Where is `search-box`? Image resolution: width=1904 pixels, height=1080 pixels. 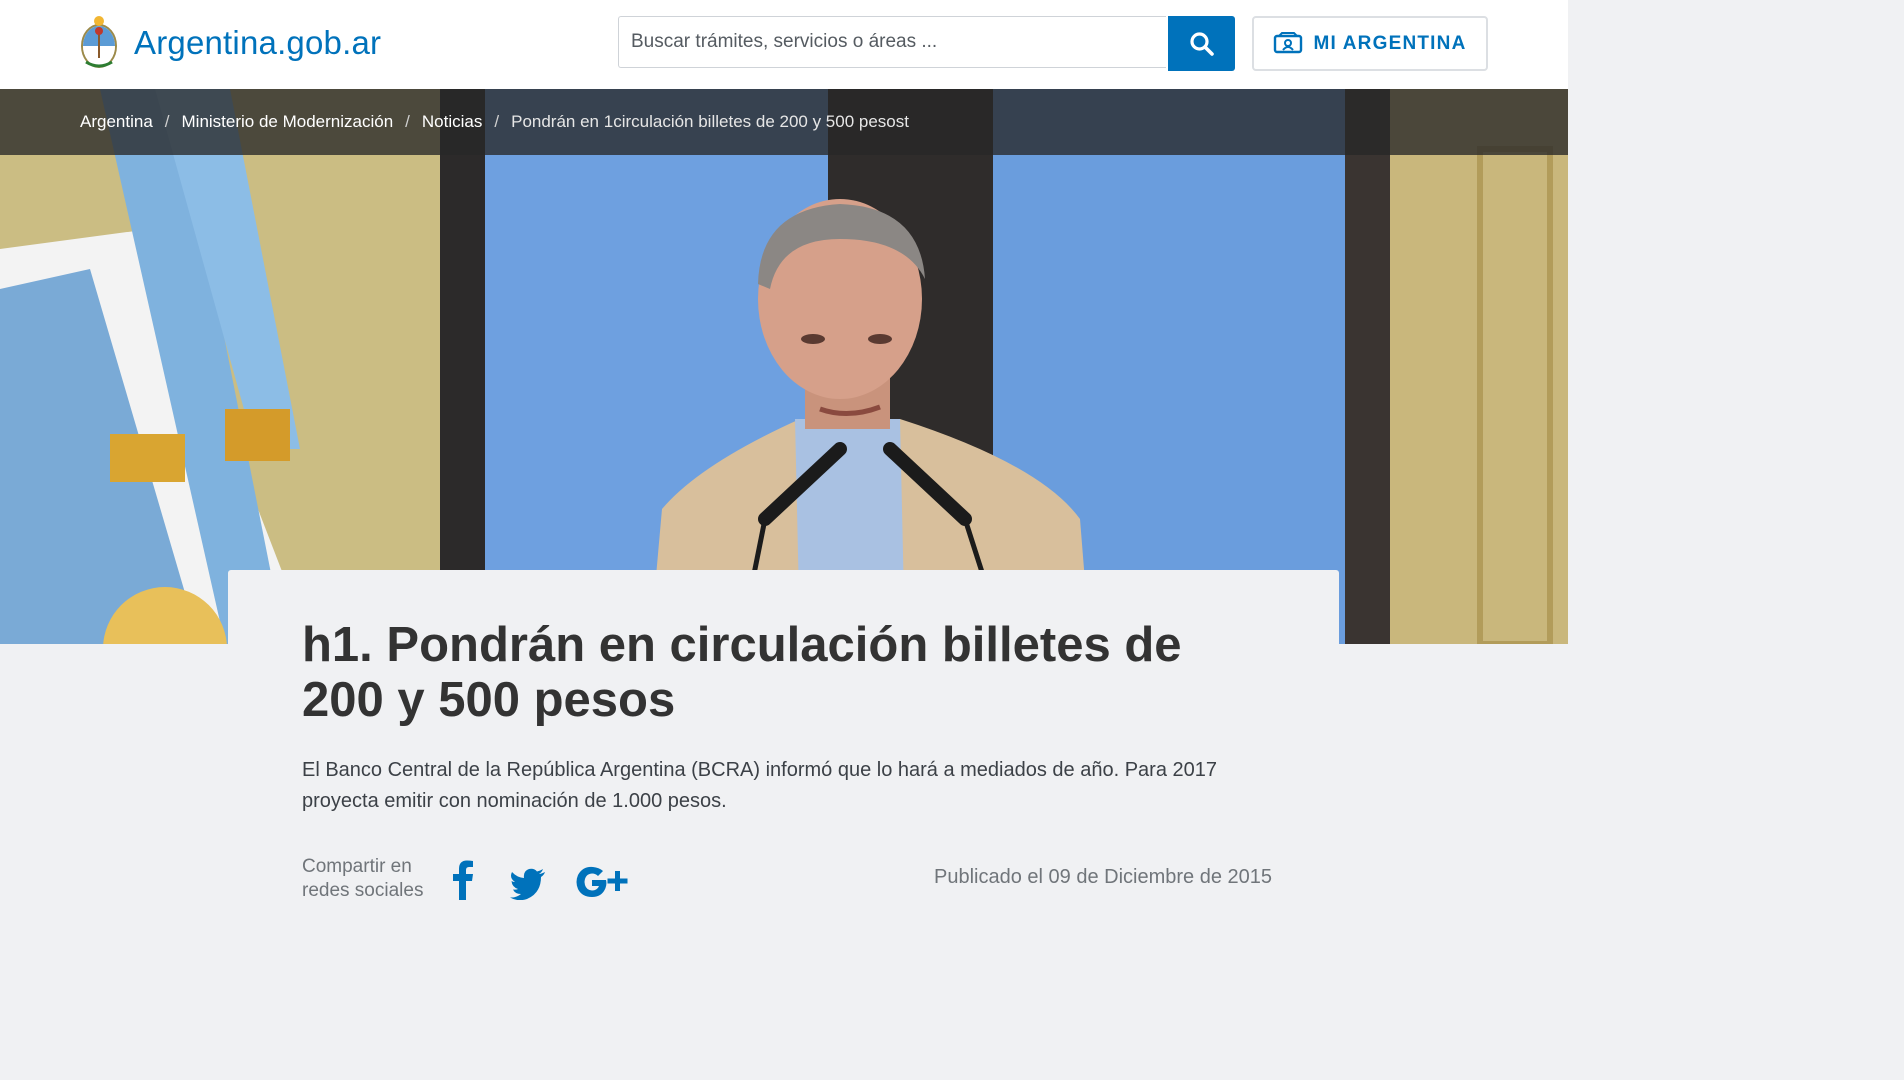 search-box is located at coordinates (892, 42).